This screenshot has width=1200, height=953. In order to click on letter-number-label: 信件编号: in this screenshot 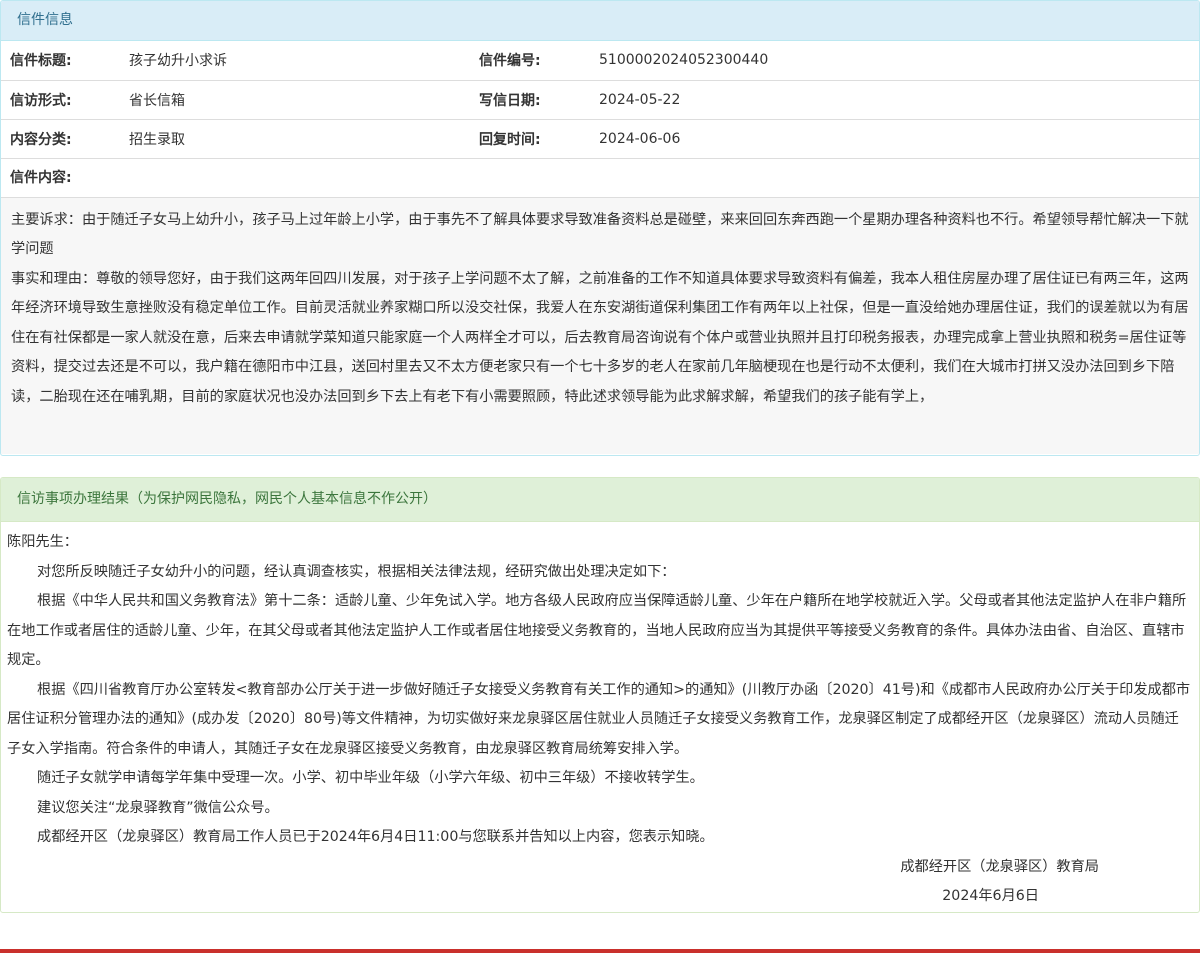, I will do `click(535, 61)`.